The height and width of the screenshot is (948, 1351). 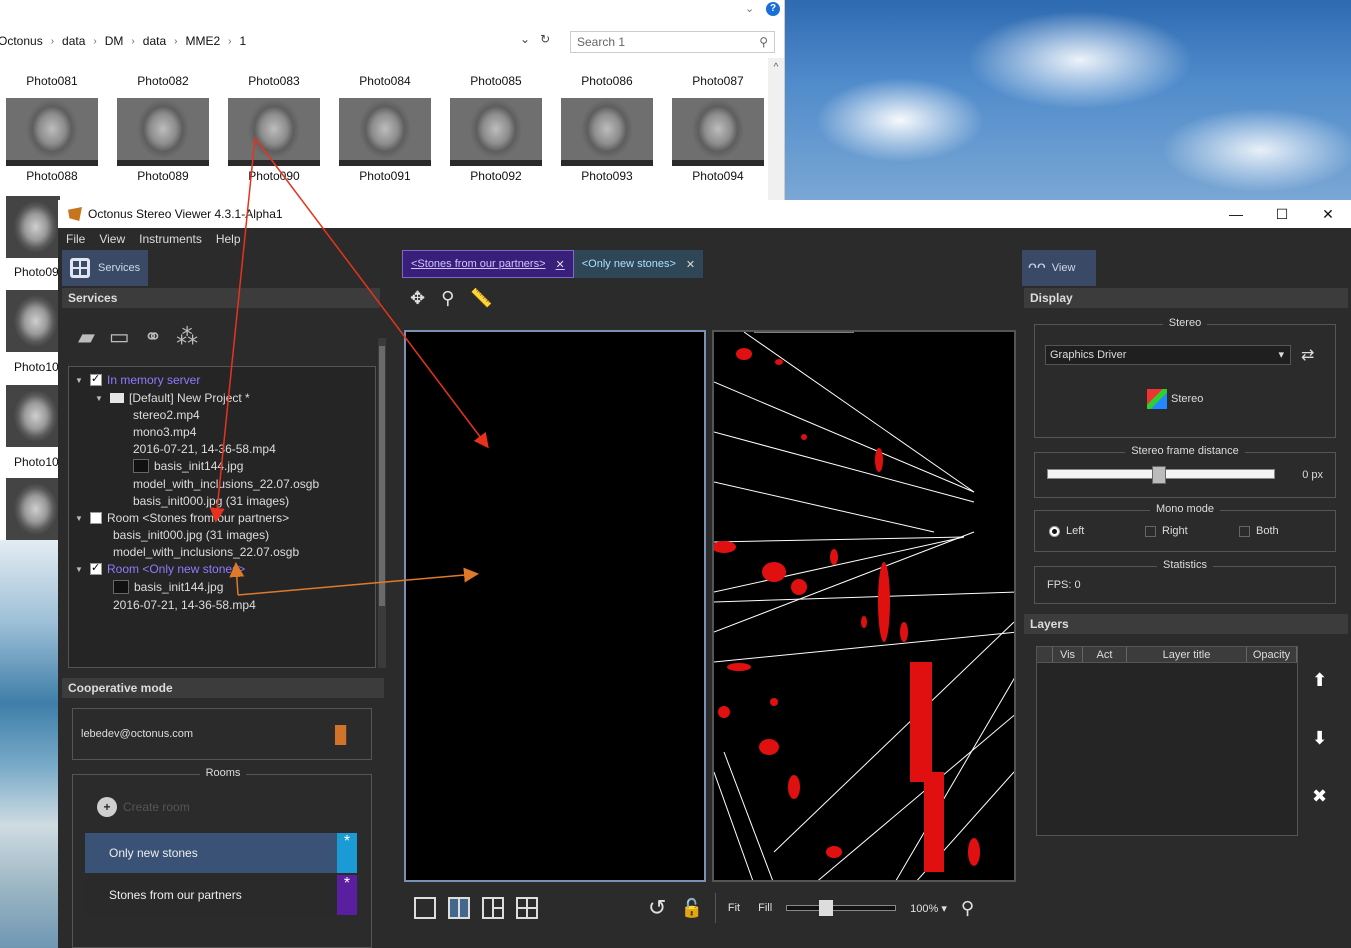 What do you see at coordinates (555, 606) in the screenshot?
I see `viewport-left` at bounding box center [555, 606].